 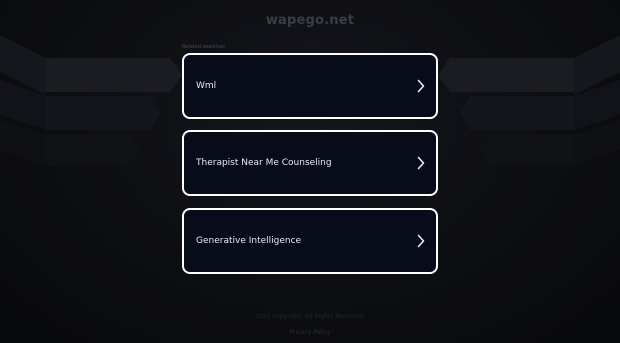 What do you see at coordinates (203, 47) in the screenshot?
I see `related-searches-label: Related searches` at bounding box center [203, 47].